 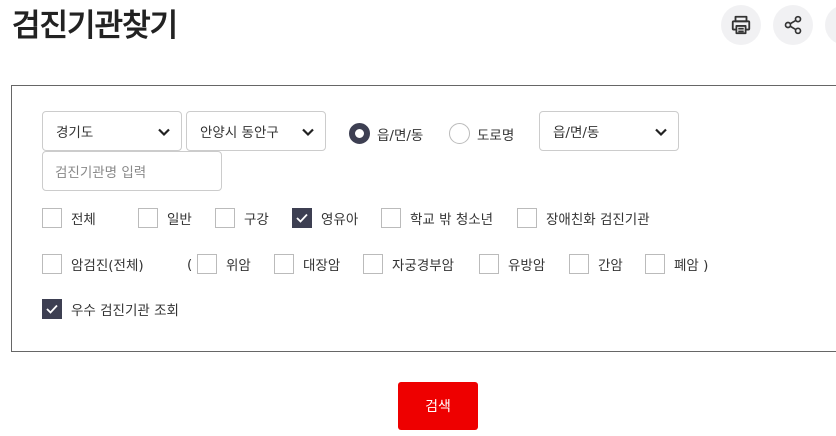 I want to click on checkbox-all: 전체, so click(x=69, y=218).